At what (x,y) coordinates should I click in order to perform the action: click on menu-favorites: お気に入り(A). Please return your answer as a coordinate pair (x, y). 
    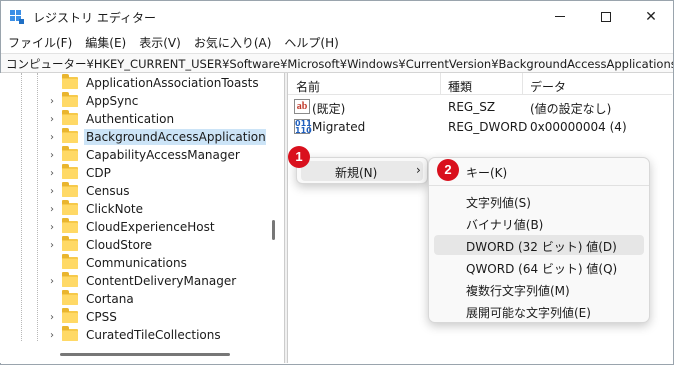
    Looking at the image, I should click on (232, 42).